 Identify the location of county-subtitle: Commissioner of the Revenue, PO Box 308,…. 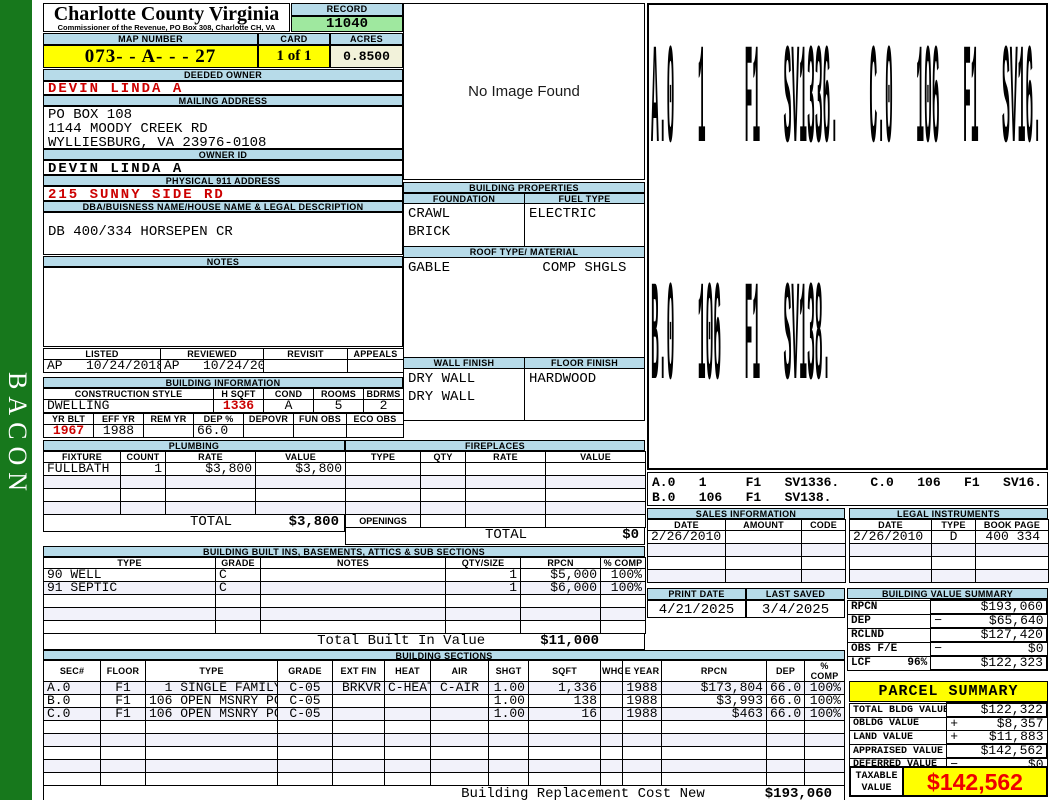
(166, 27).